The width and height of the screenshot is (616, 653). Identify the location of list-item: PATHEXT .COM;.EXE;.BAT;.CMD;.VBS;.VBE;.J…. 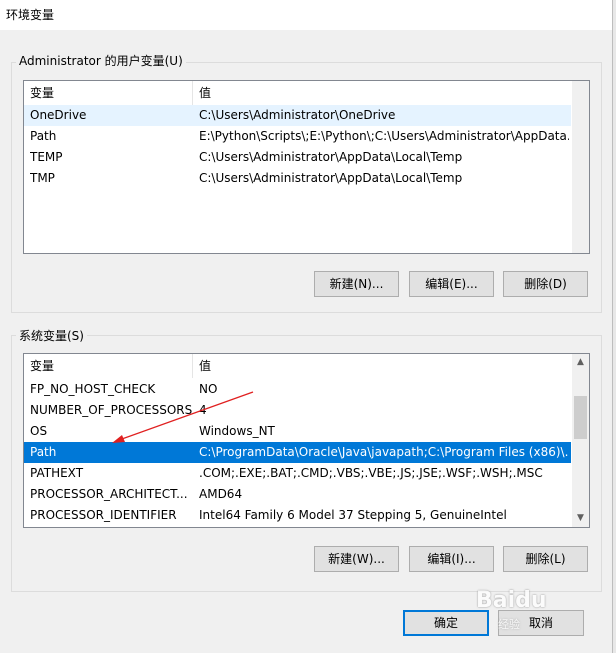
(297, 473).